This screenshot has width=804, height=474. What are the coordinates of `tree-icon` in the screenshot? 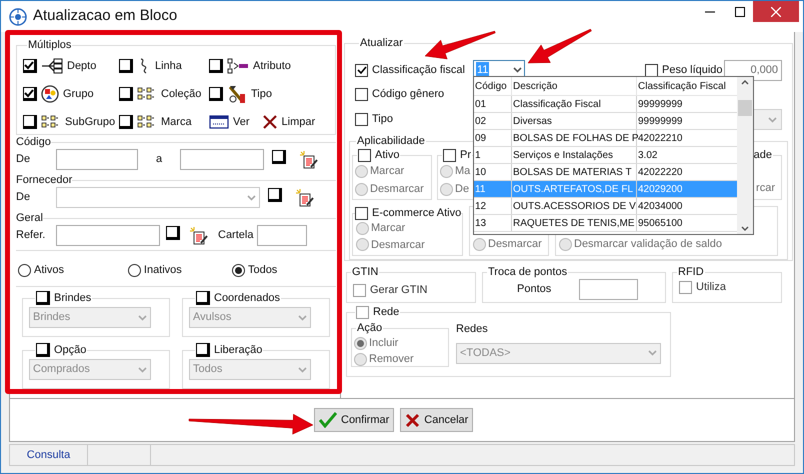 It's located at (52, 66).